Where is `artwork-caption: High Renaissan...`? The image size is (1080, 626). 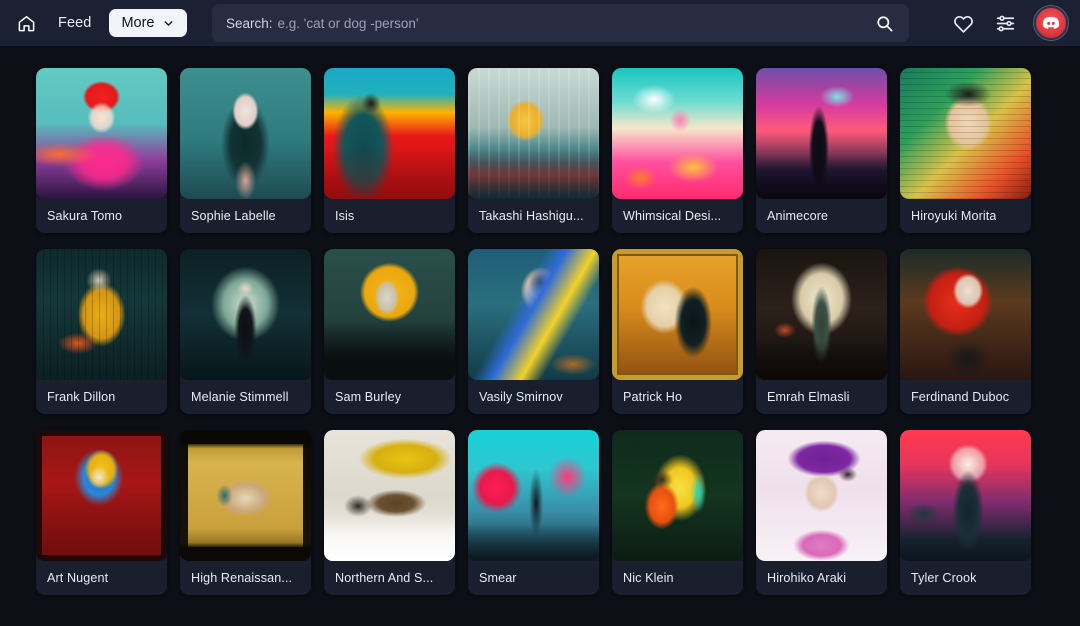 artwork-caption: High Renaissan... is located at coordinates (245, 578).